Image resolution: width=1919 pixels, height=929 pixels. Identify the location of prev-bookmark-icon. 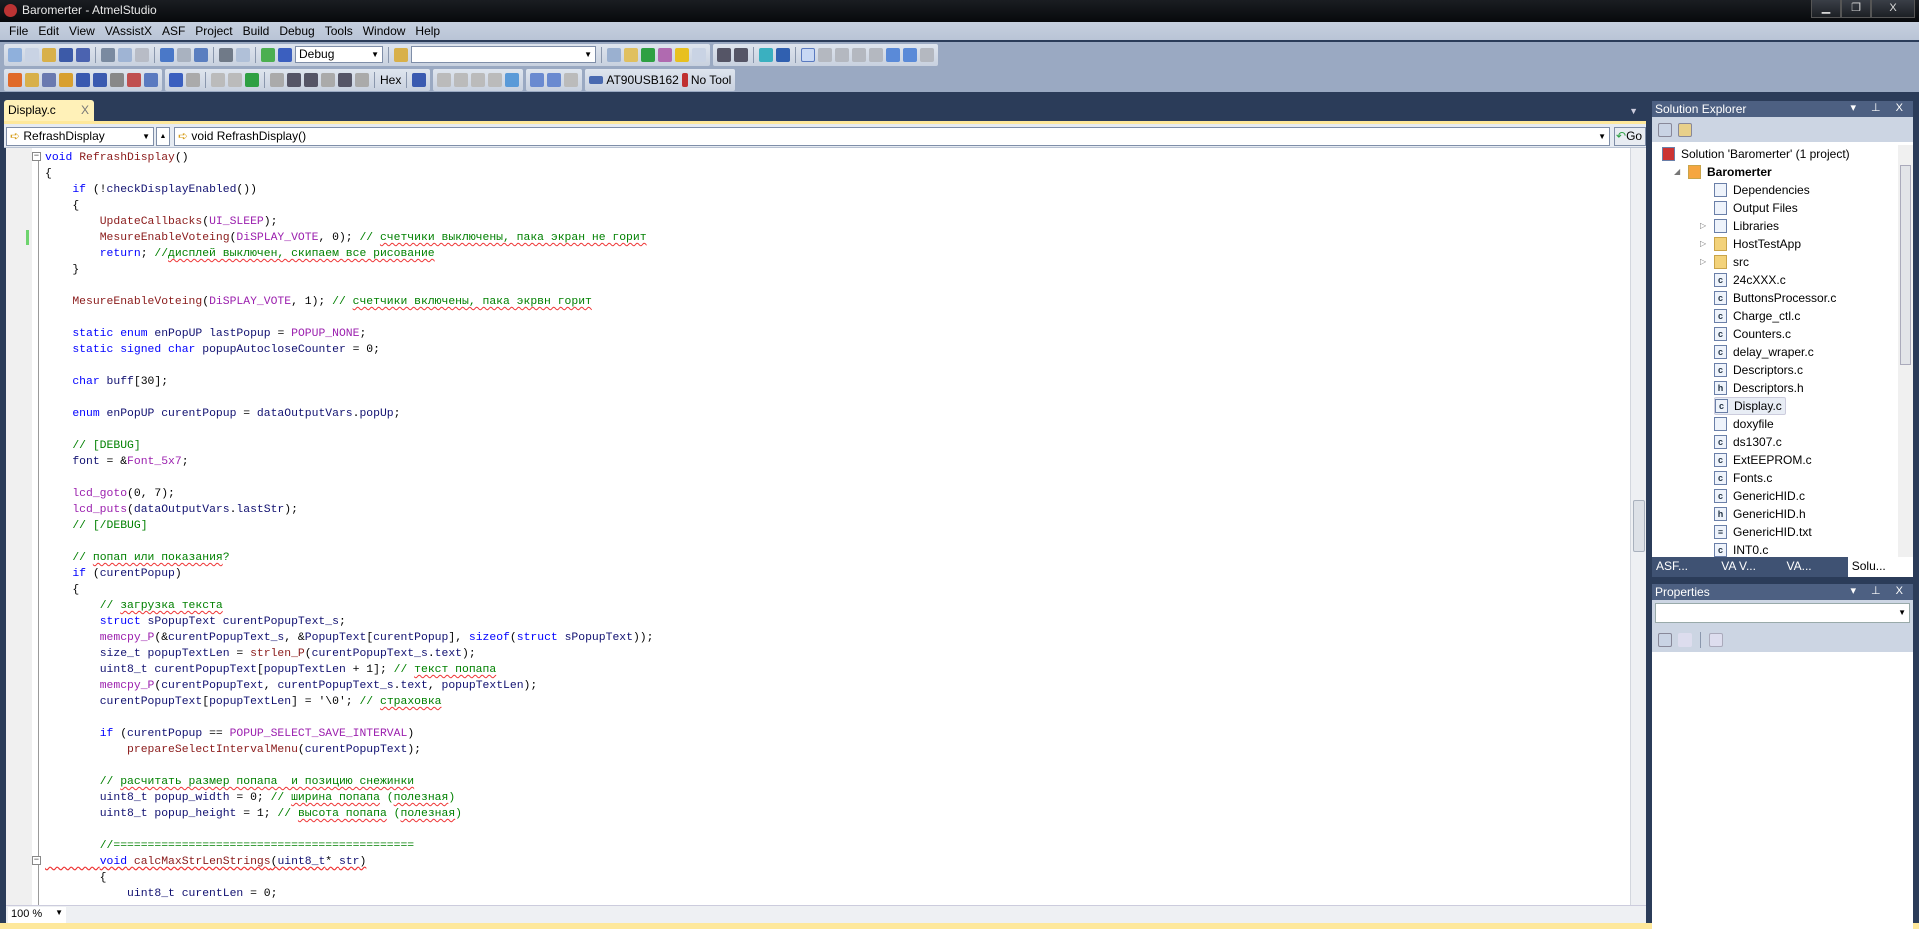
(825, 54).